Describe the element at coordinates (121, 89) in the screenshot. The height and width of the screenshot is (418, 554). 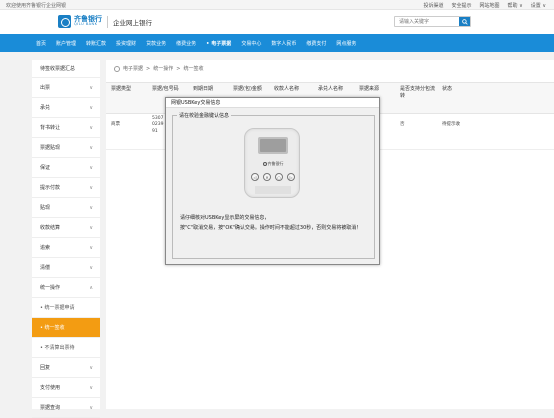
I see `col-header: 票据类型` at that location.